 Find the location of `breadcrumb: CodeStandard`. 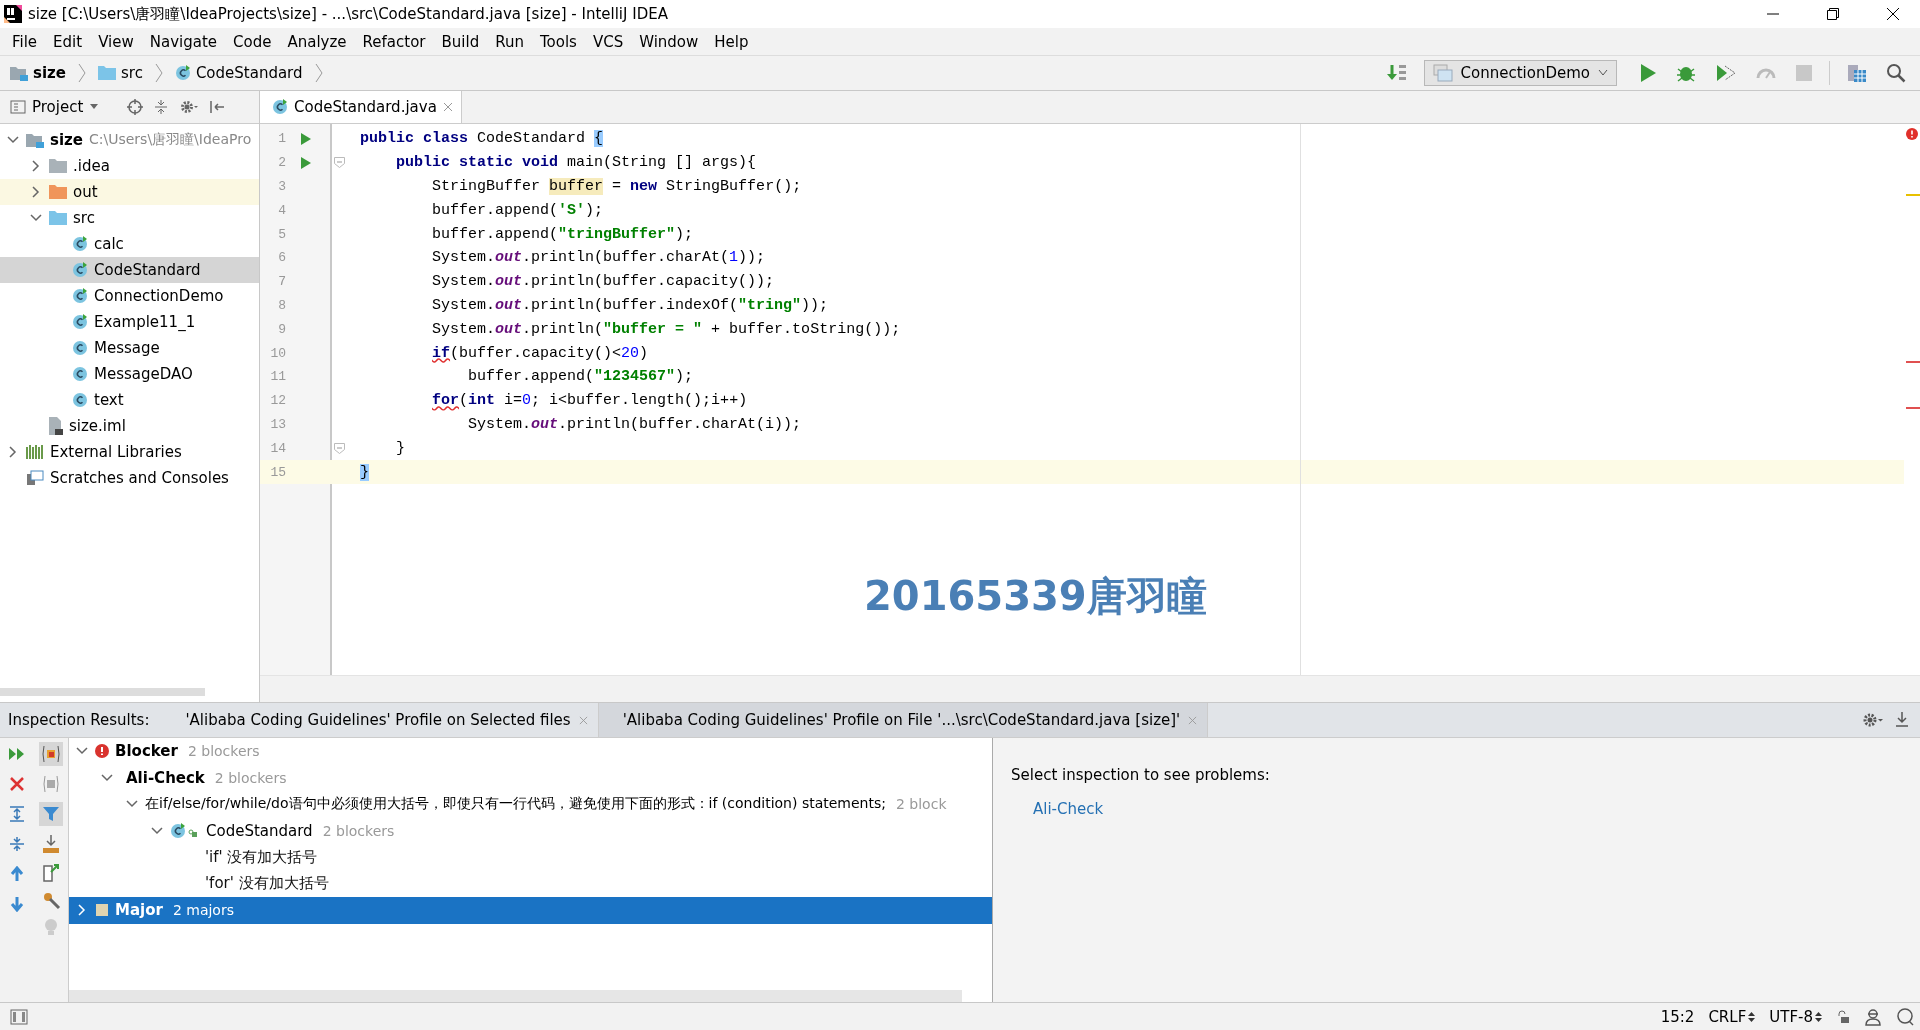

breadcrumb: CodeStandard is located at coordinates (249, 73).